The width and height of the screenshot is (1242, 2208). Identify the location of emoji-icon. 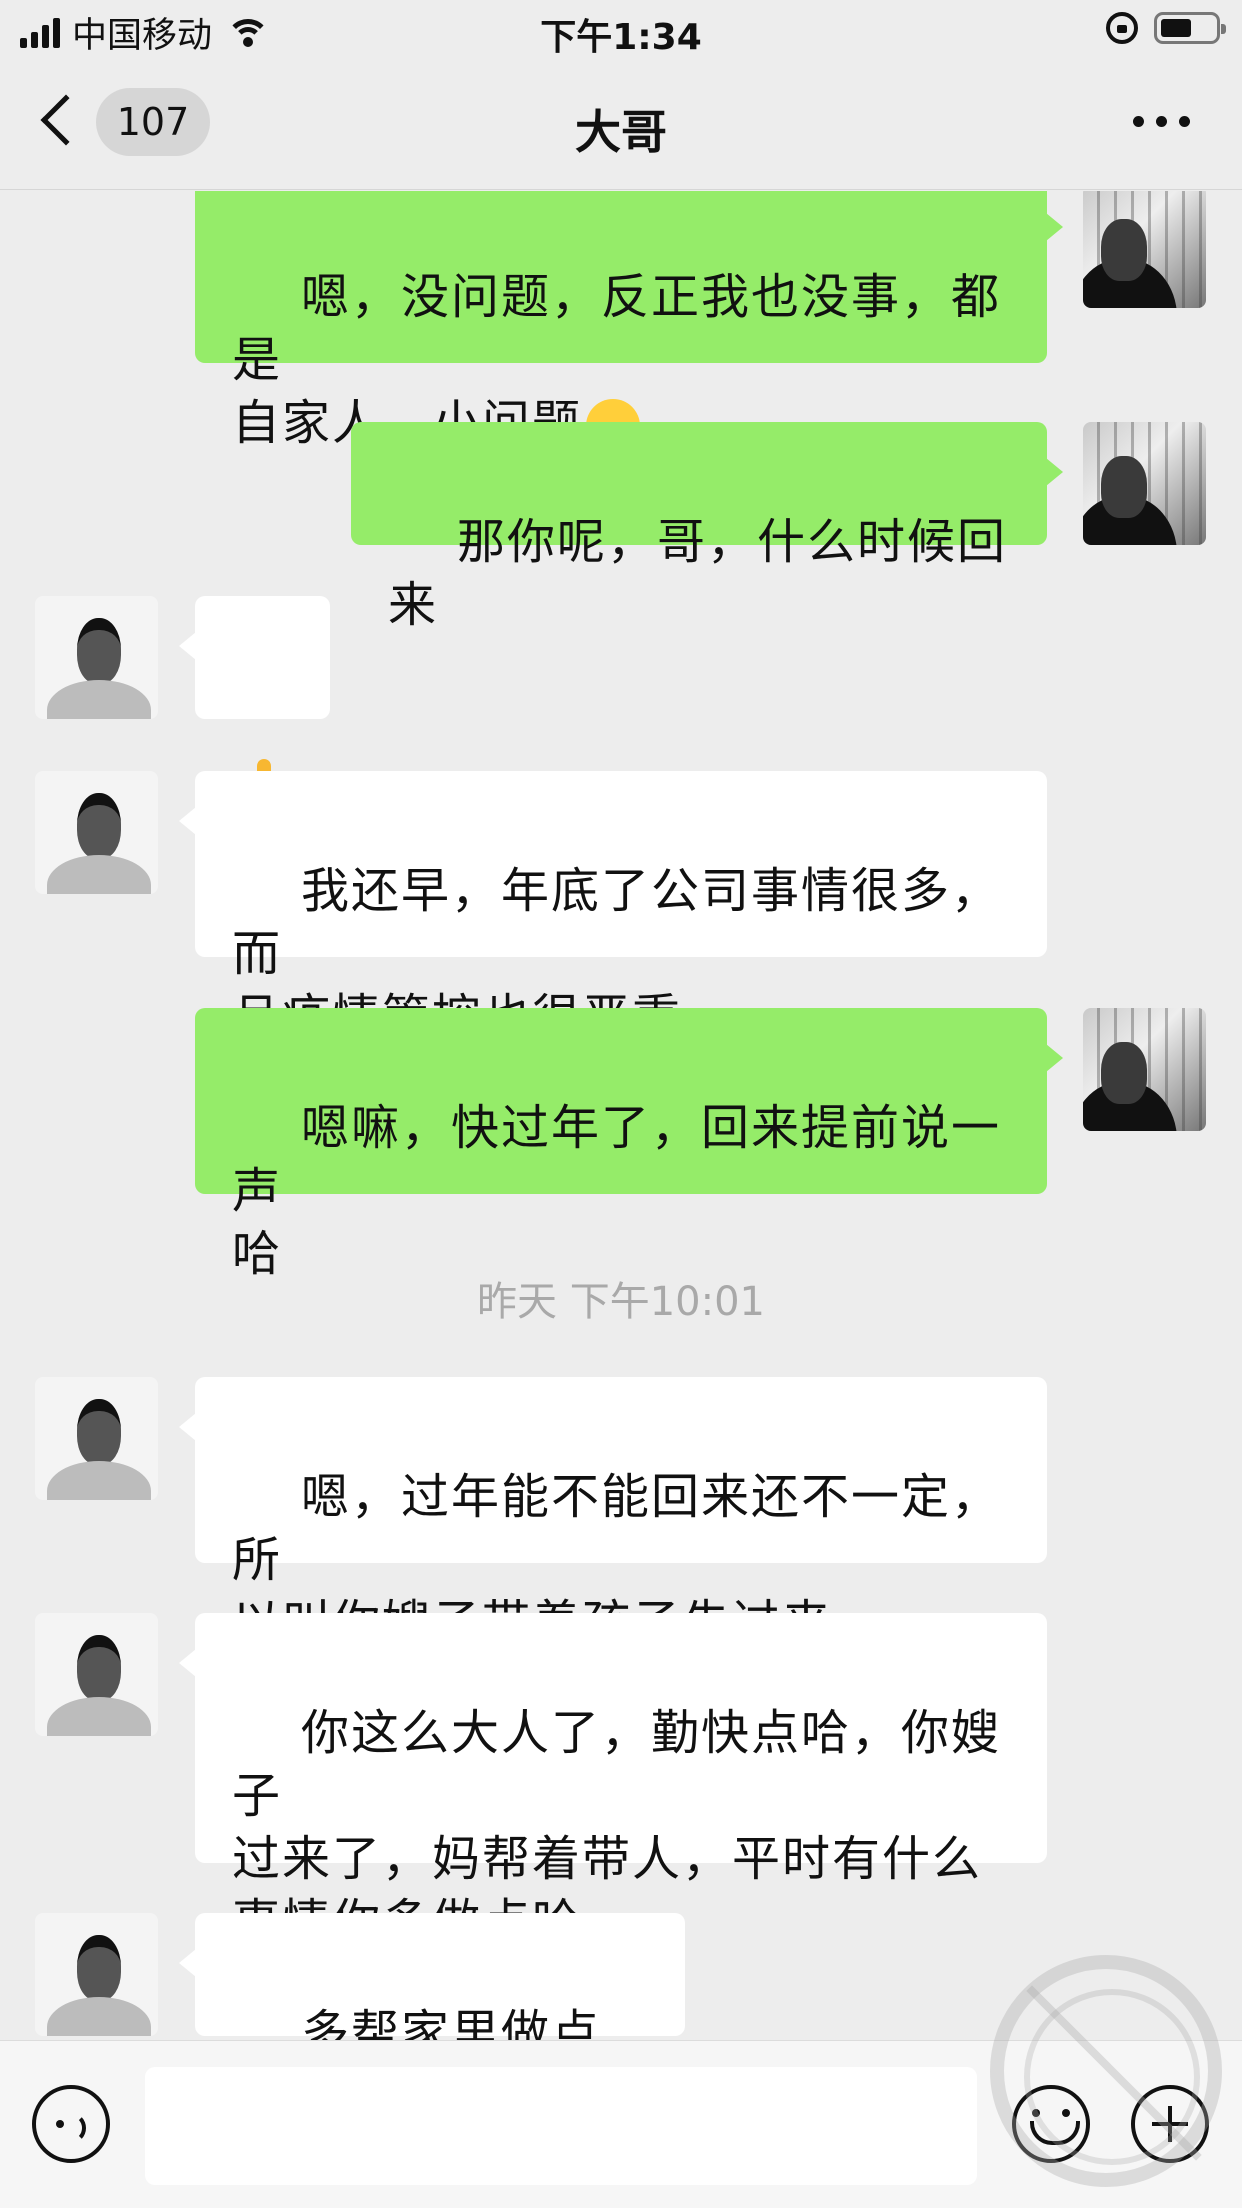
(1051, 2124).